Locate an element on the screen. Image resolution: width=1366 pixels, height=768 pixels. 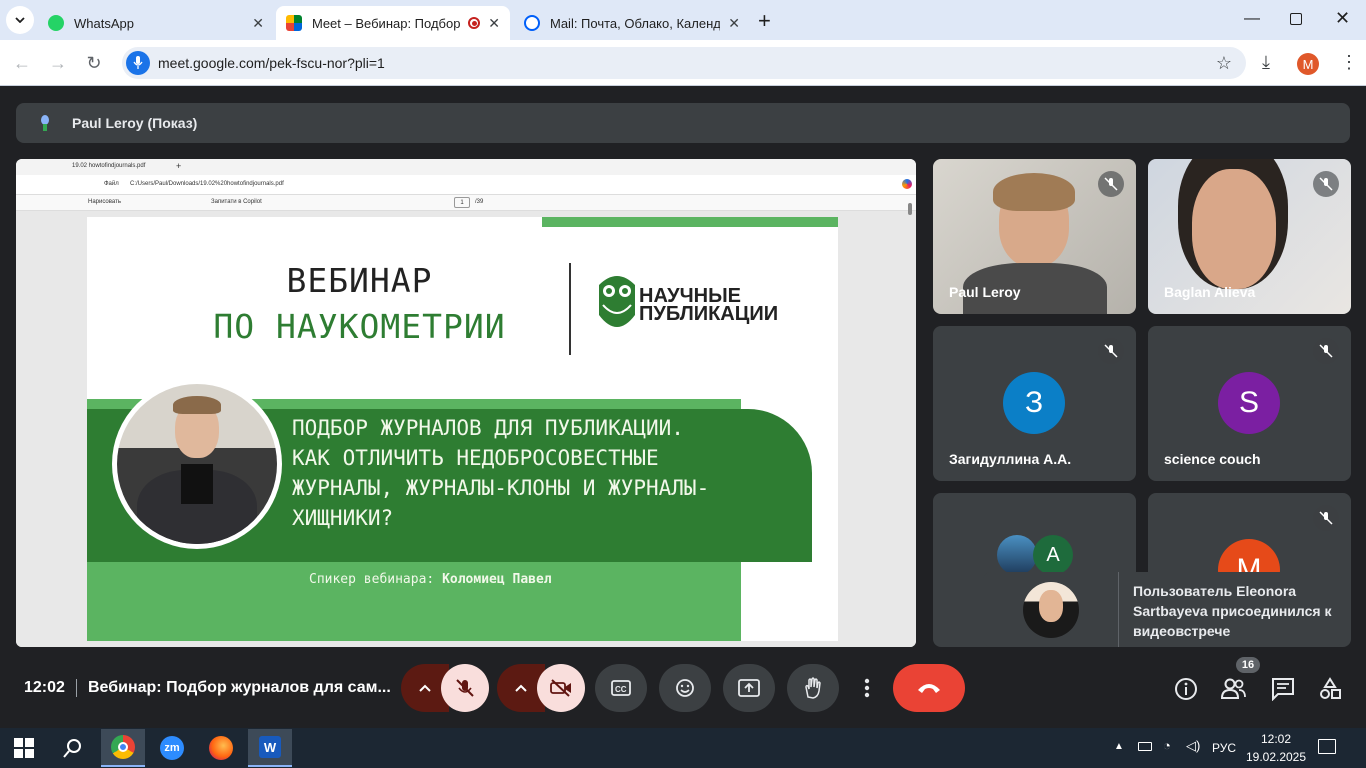
mic-off-icon is located at coordinates (465, 688).